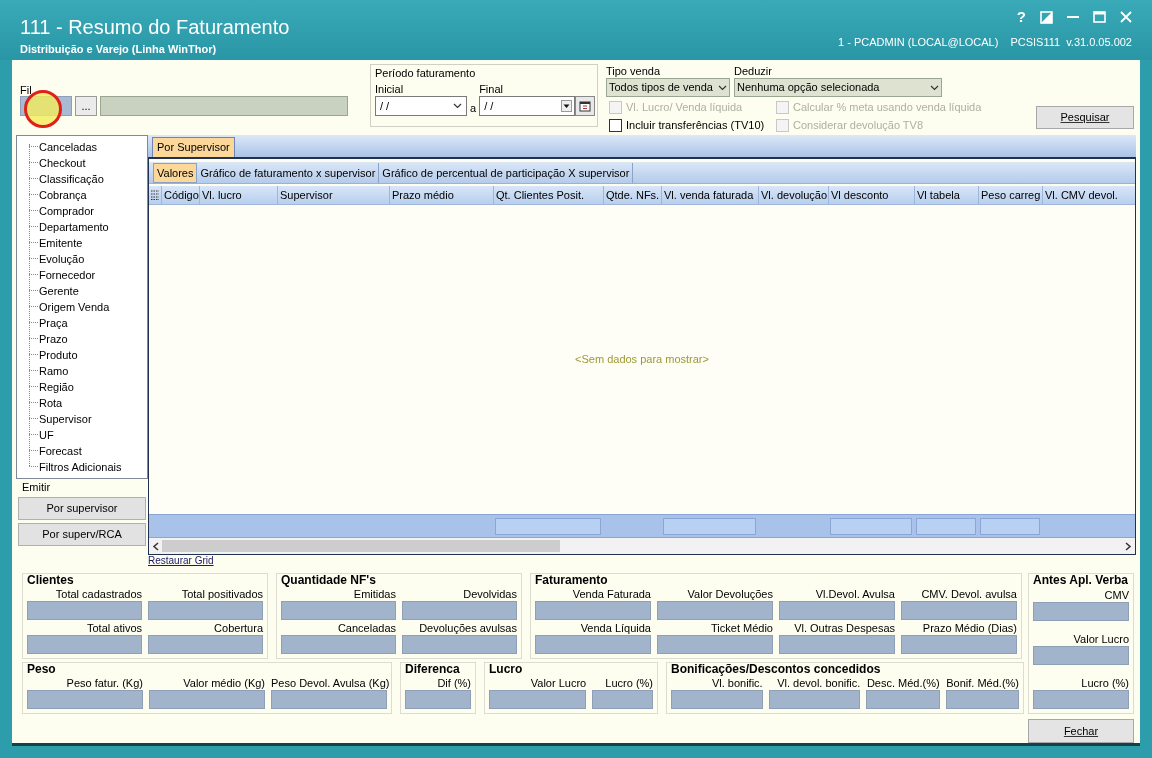 This screenshot has width=1152, height=758. What do you see at coordinates (180, 194) in the screenshot?
I see `column-header: Código` at bounding box center [180, 194].